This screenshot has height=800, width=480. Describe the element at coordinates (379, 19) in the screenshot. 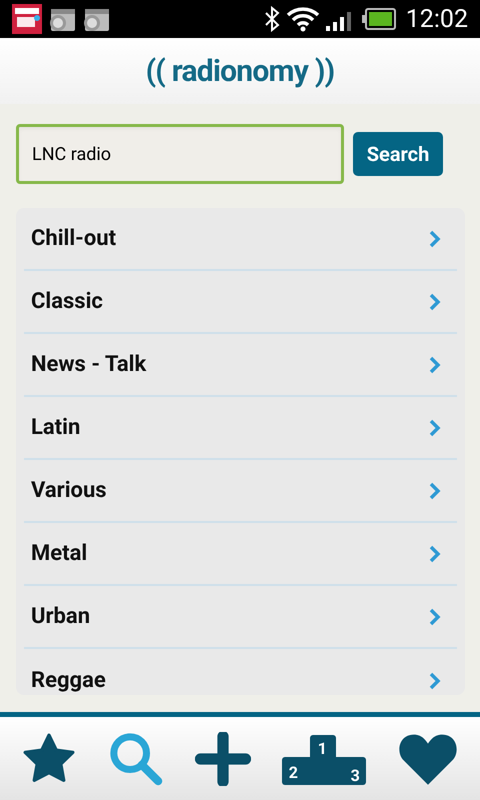

I see `battery-icon` at that location.